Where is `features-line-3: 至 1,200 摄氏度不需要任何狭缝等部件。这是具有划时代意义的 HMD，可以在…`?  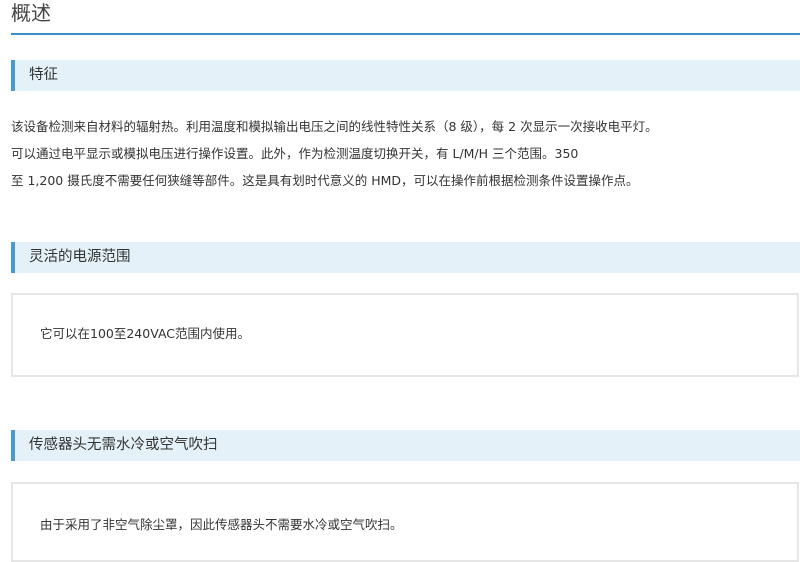 features-line-3: 至 1,200 摄氏度不需要任何狭缝等部件。这是具有划时代意义的 HMD，可以在… is located at coordinates (325, 180).